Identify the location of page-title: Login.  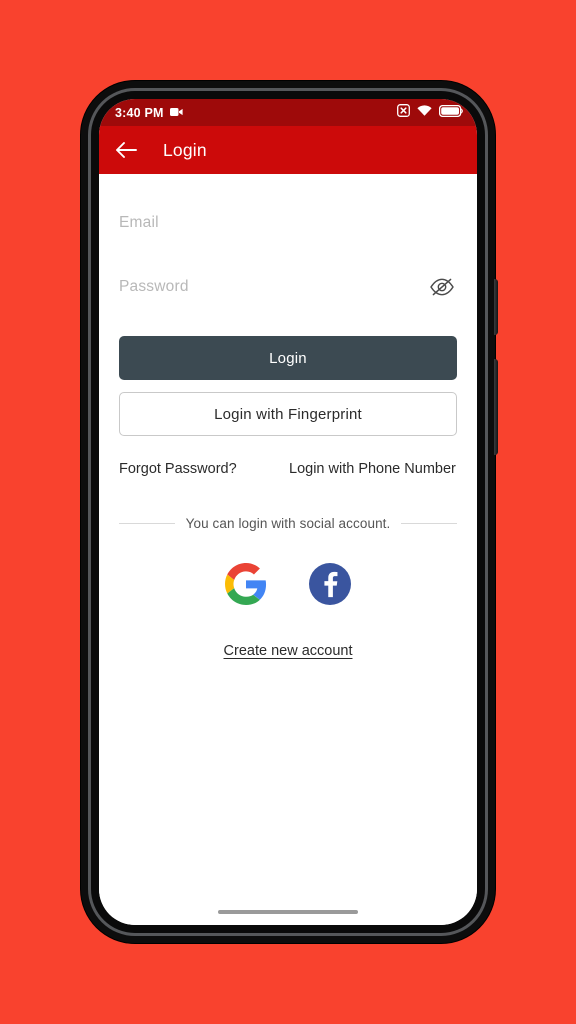
(185, 149).